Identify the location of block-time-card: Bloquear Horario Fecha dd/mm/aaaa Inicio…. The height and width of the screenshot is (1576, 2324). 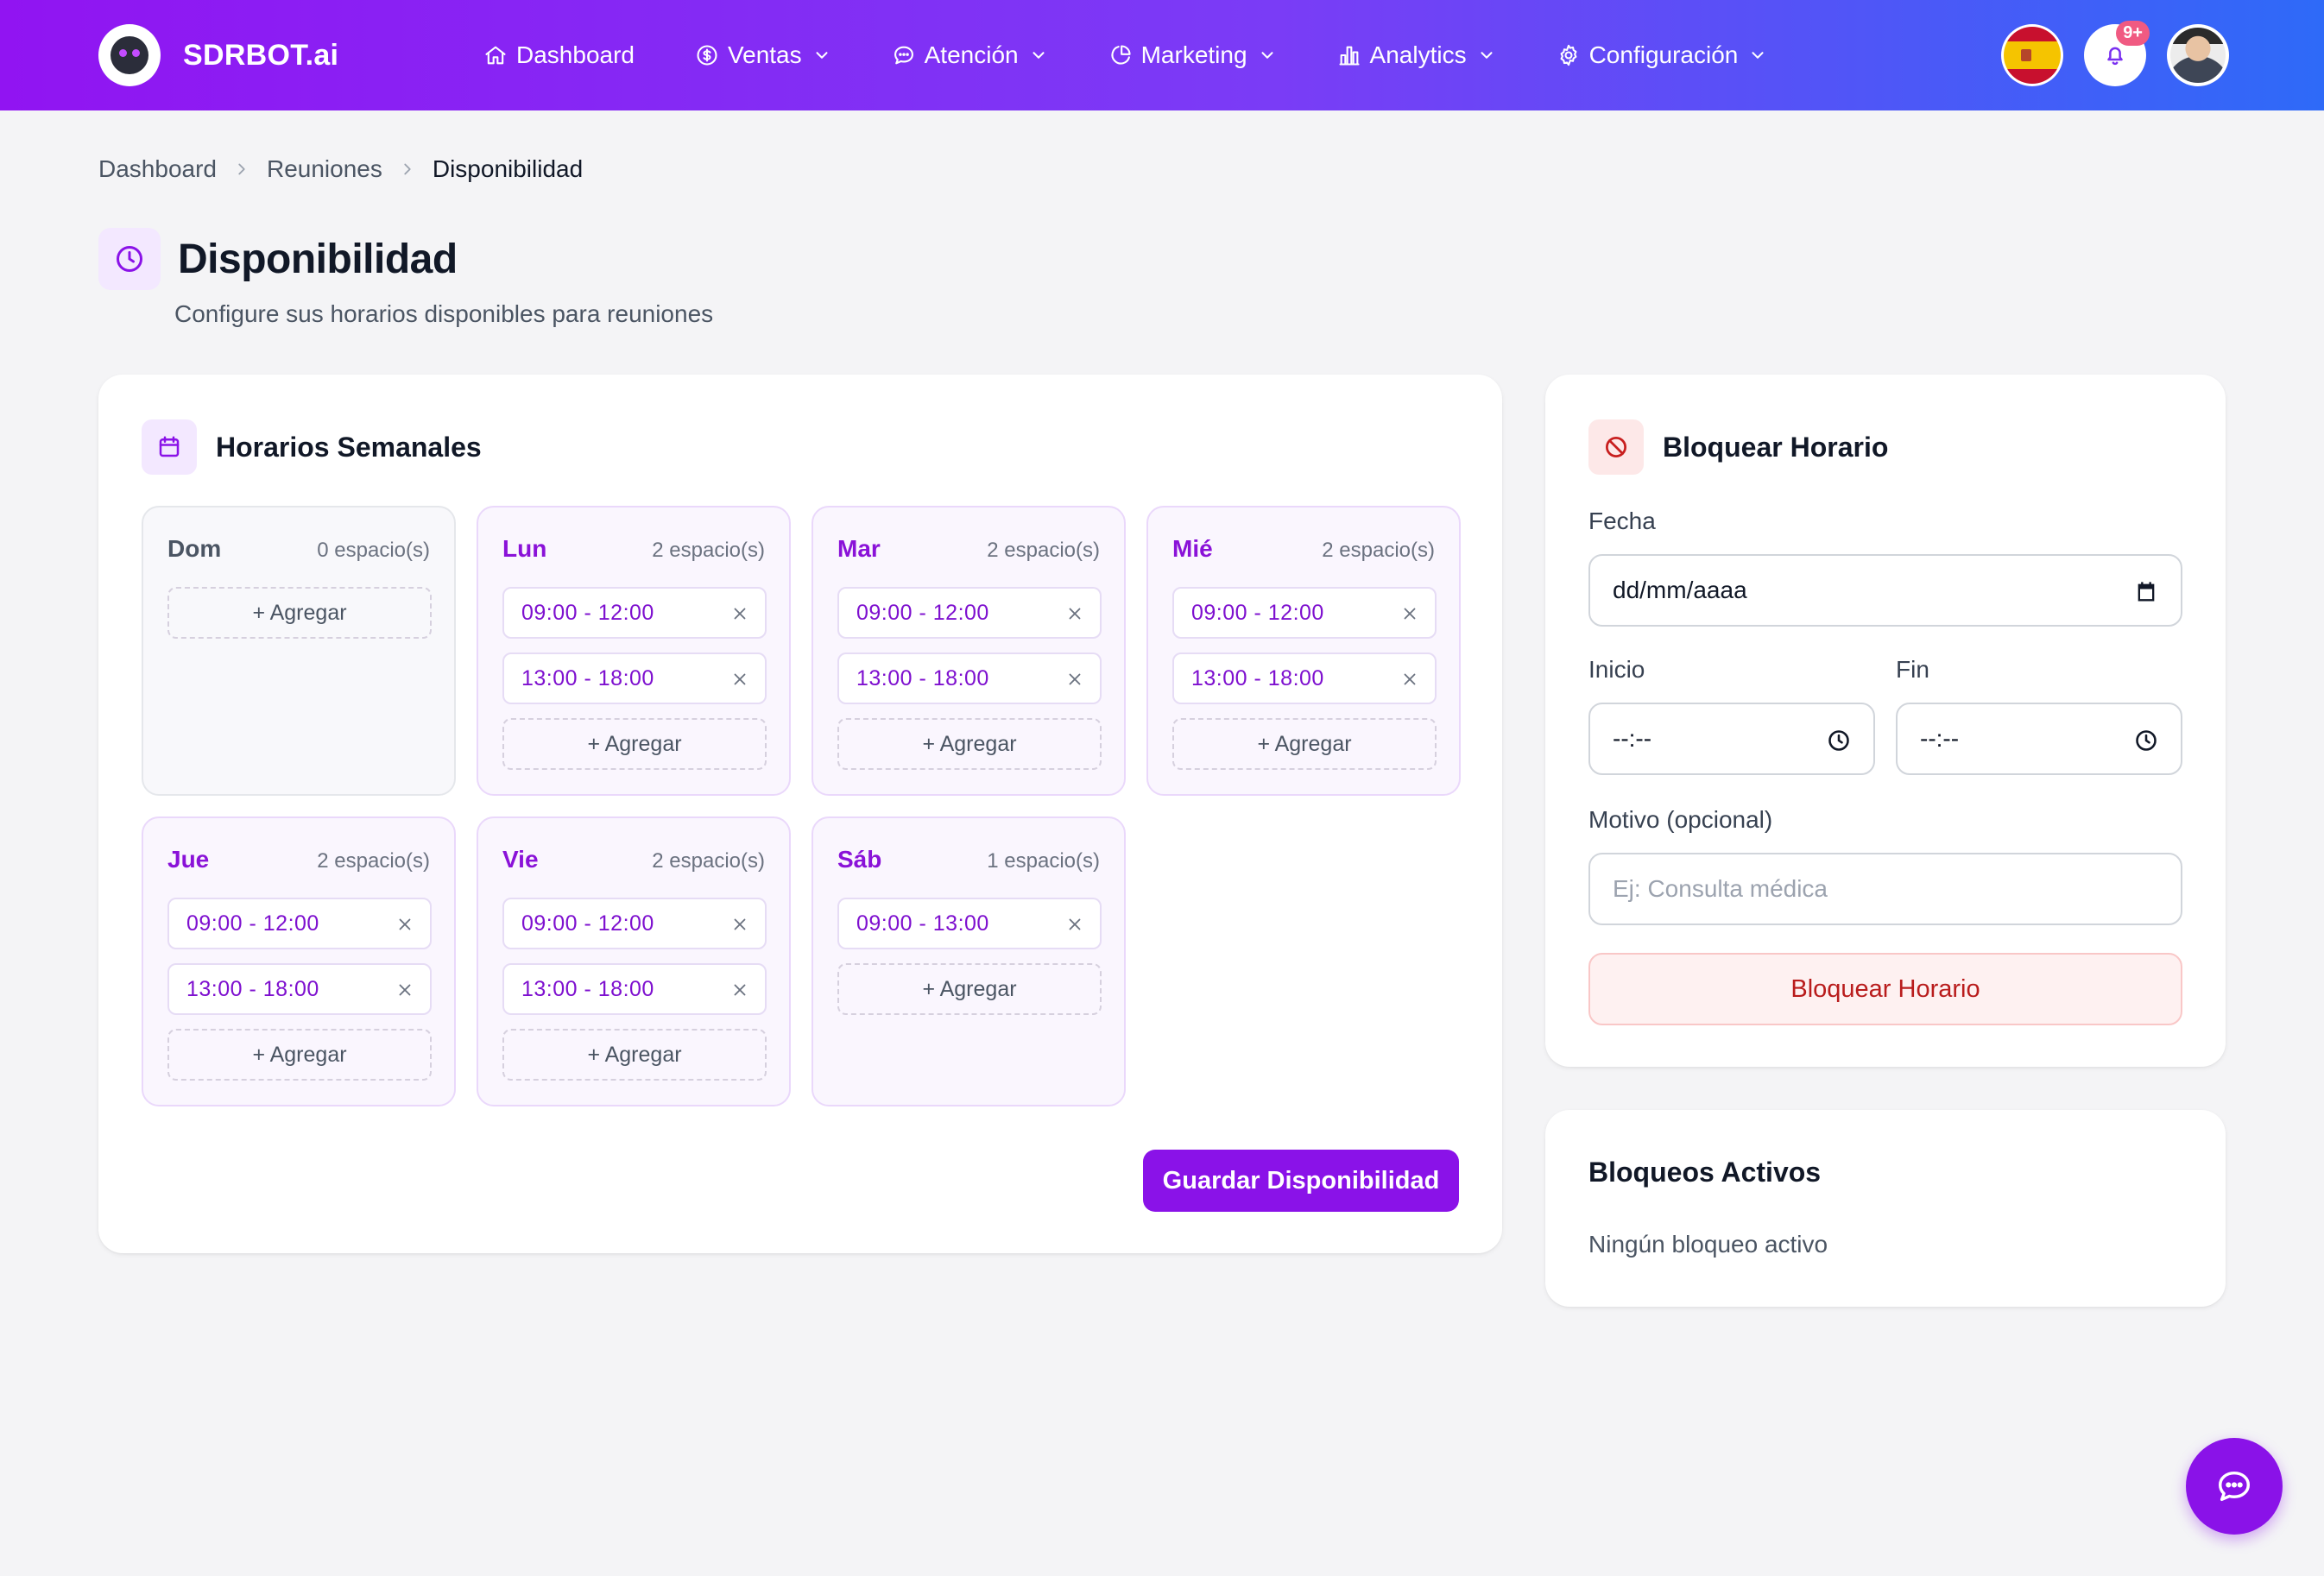
(1885, 721).